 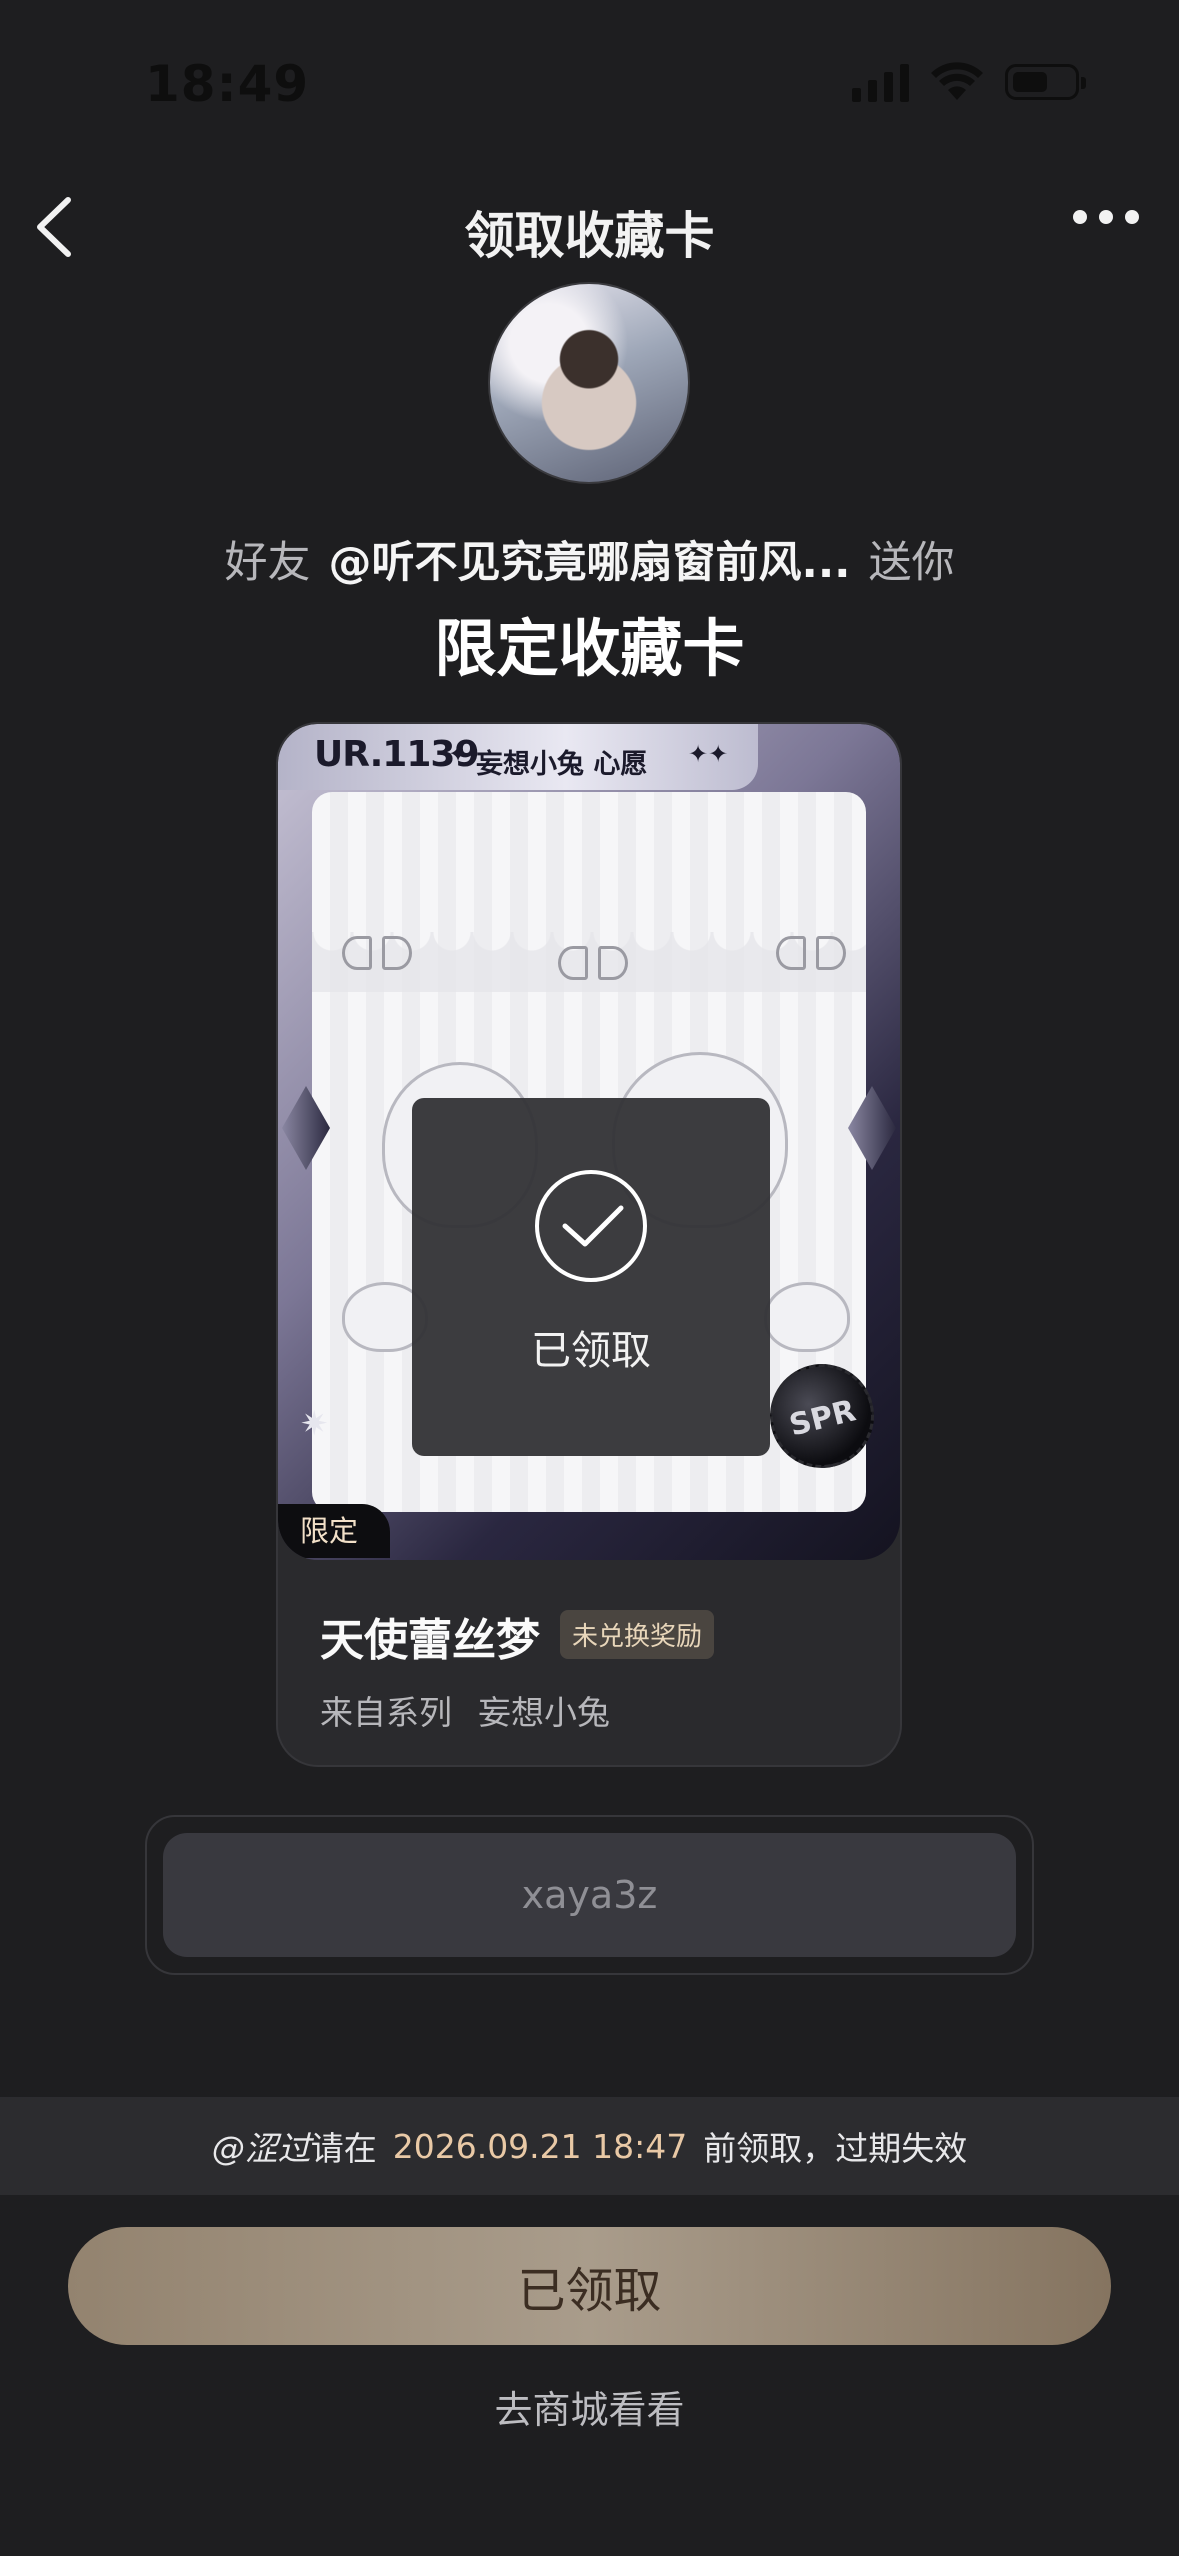 What do you see at coordinates (465, 1710) in the screenshot?
I see `card-series-line: 来自系列 妄想小兔` at bounding box center [465, 1710].